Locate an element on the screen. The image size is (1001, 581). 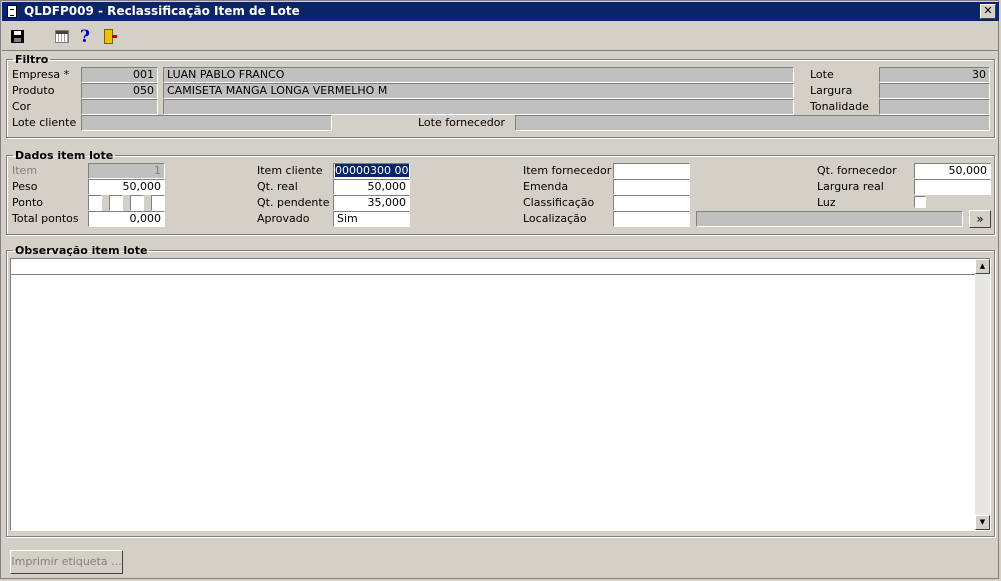
help-button: ? is located at coordinates (85, 37).